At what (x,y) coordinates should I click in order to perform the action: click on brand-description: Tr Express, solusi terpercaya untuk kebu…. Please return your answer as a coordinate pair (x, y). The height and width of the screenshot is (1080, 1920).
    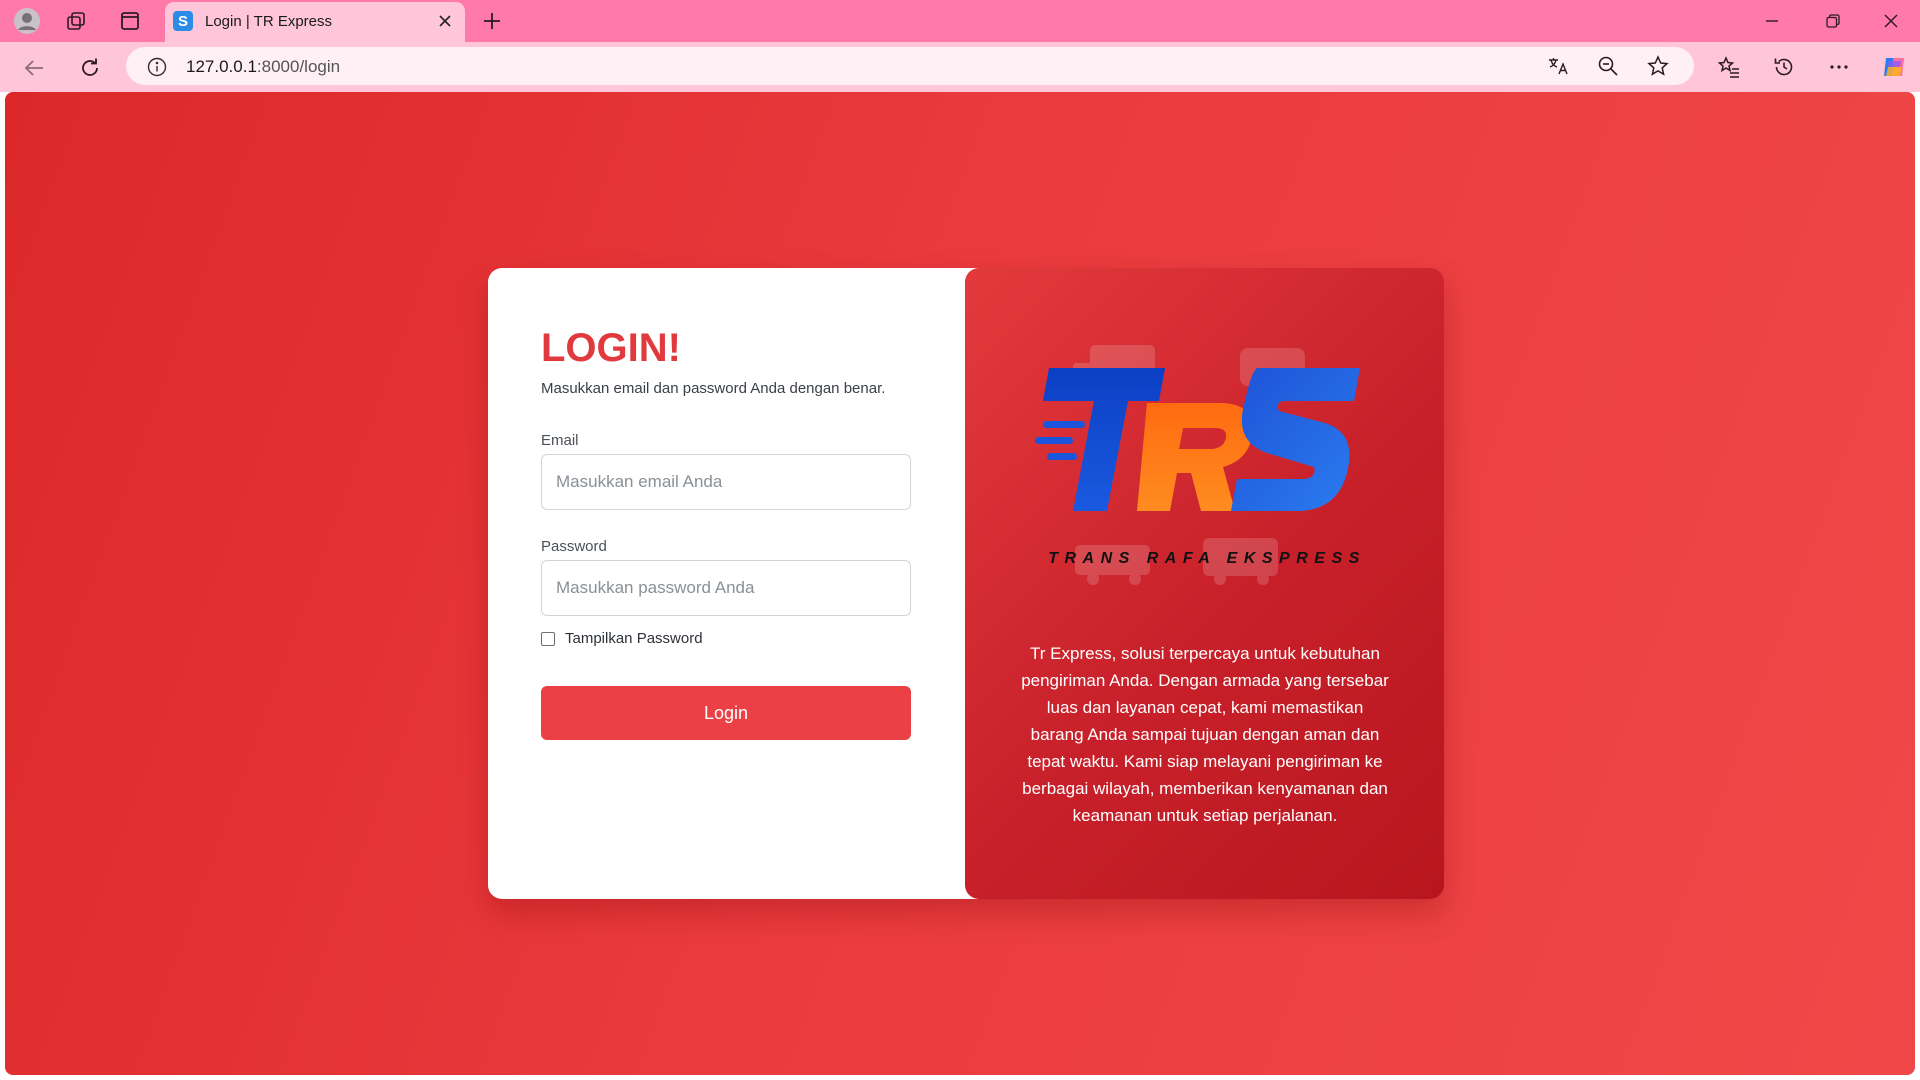
    Looking at the image, I should click on (1205, 734).